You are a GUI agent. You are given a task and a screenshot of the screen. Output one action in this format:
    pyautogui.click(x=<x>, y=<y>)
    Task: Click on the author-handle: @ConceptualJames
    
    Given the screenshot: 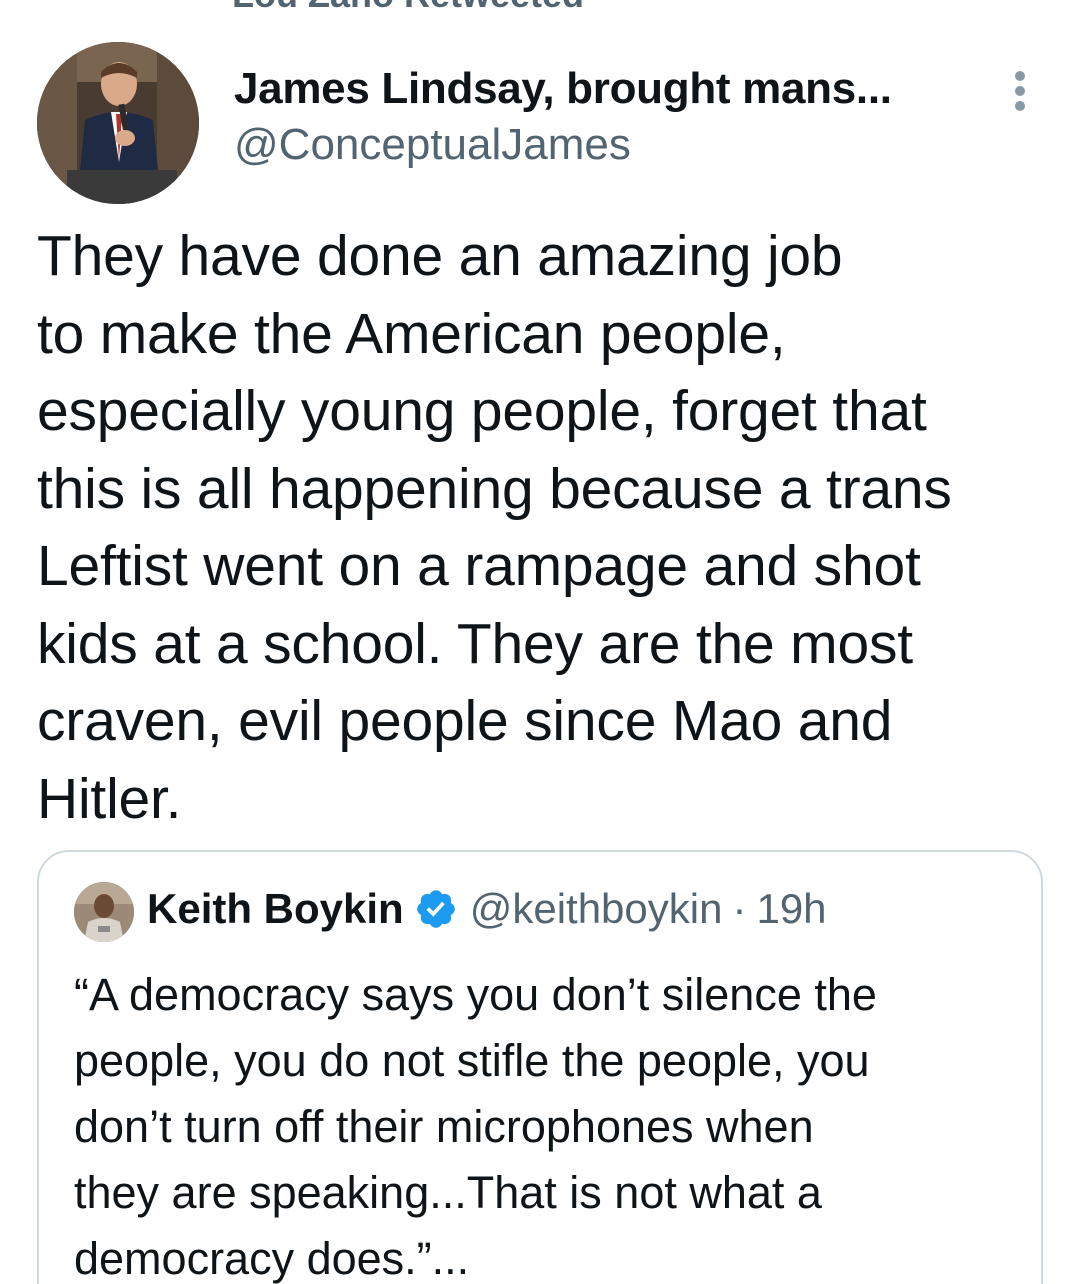 What is the action you would take?
    pyautogui.click(x=432, y=145)
    